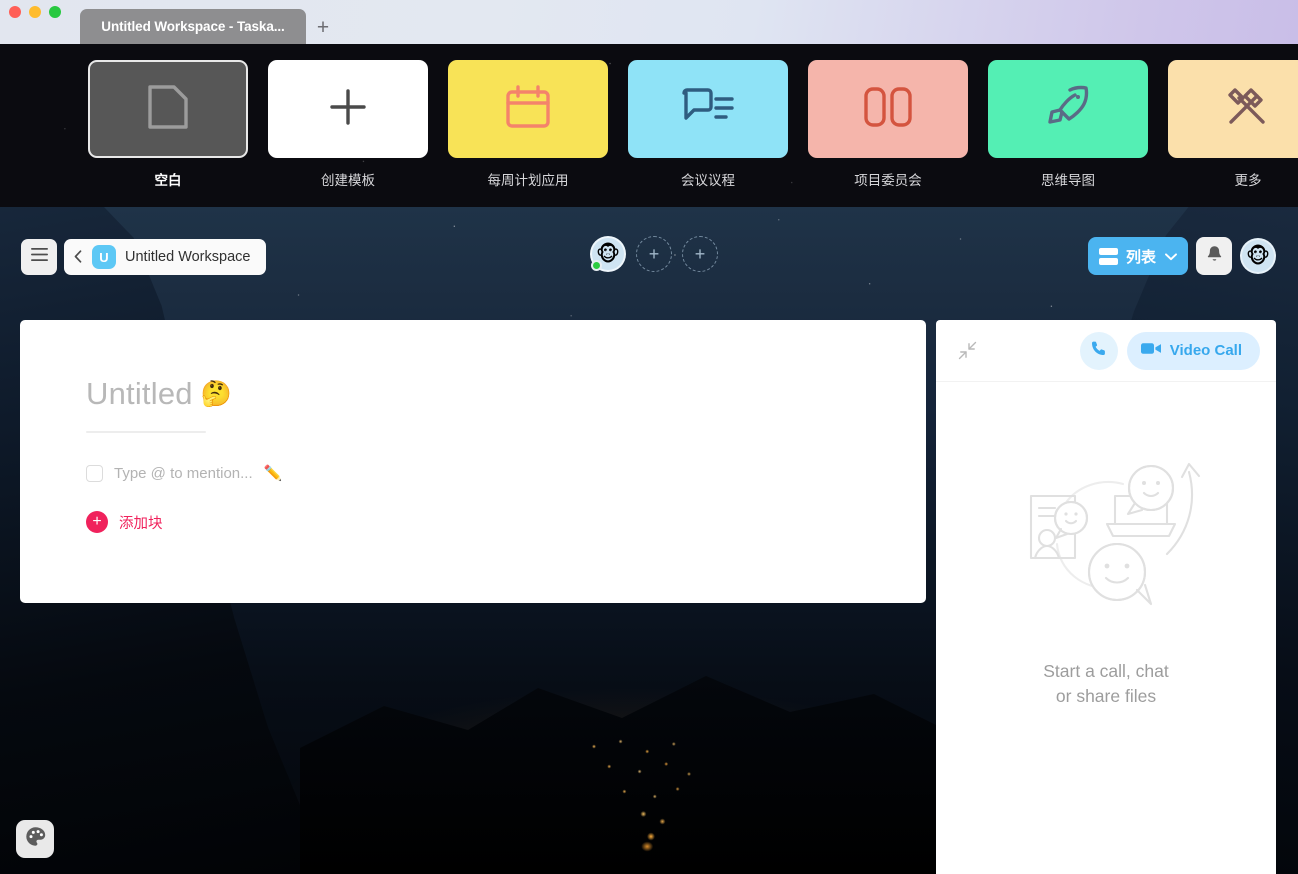 This screenshot has width=1298, height=874. What do you see at coordinates (1171, 256) in the screenshot?
I see `chevron-down-icon` at bounding box center [1171, 256].